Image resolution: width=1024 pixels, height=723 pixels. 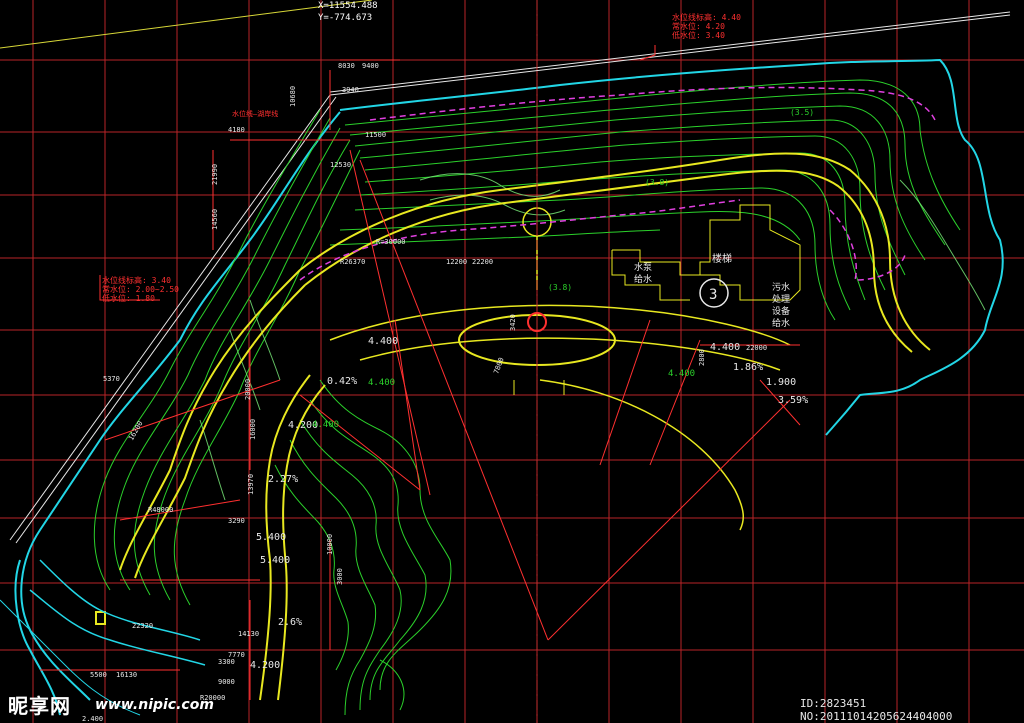 What do you see at coordinates (265, 665) in the screenshot?
I see `elev-label-7: 4.200` at bounding box center [265, 665].